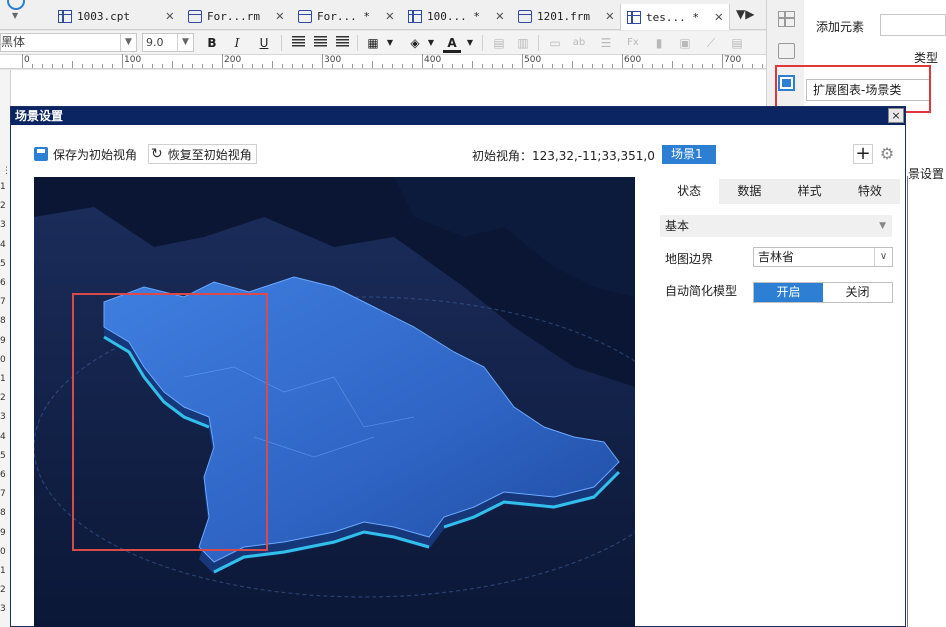 This screenshot has width=946, height=627. What do you see at coordinates (13, 42) in the screenshot?
I see `font-name-value: 黑体` at bounding box center [13, 42].